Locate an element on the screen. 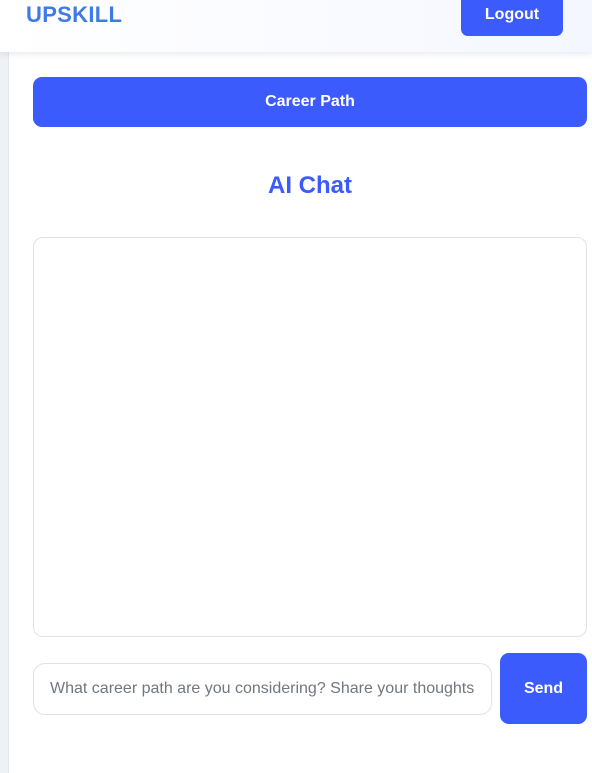  sidebar-edge is located at coordinates (4, 412).